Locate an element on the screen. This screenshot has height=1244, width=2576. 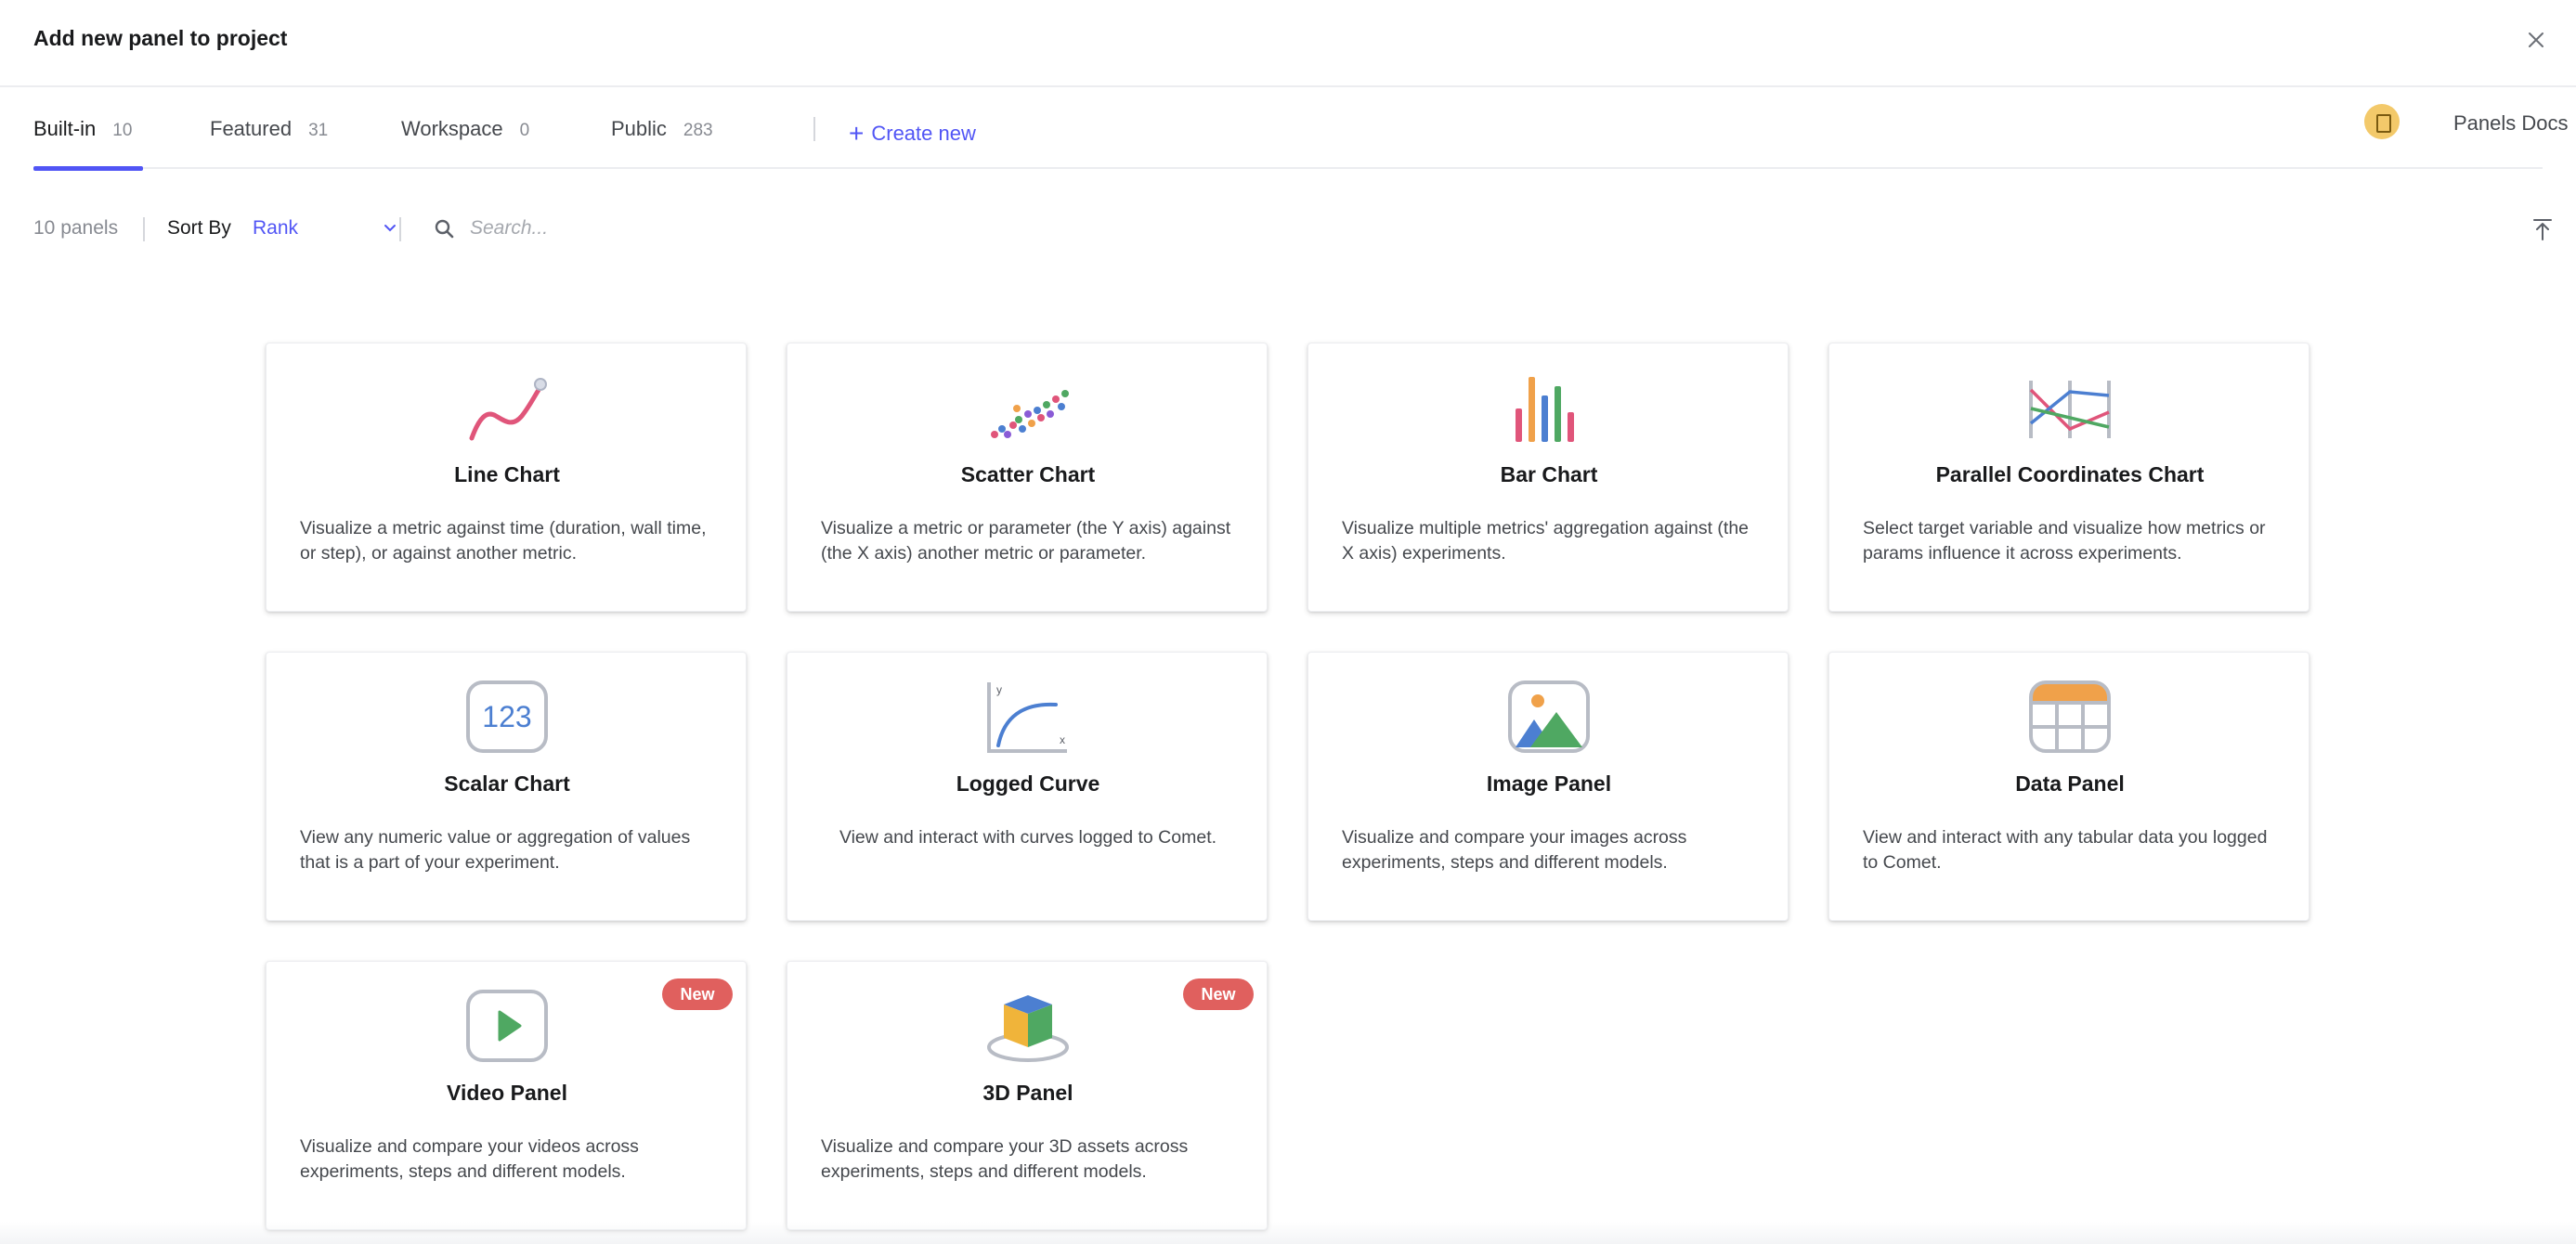
panel-name: Parallel Coordinates Chart is located at coordinates (2070, 474).